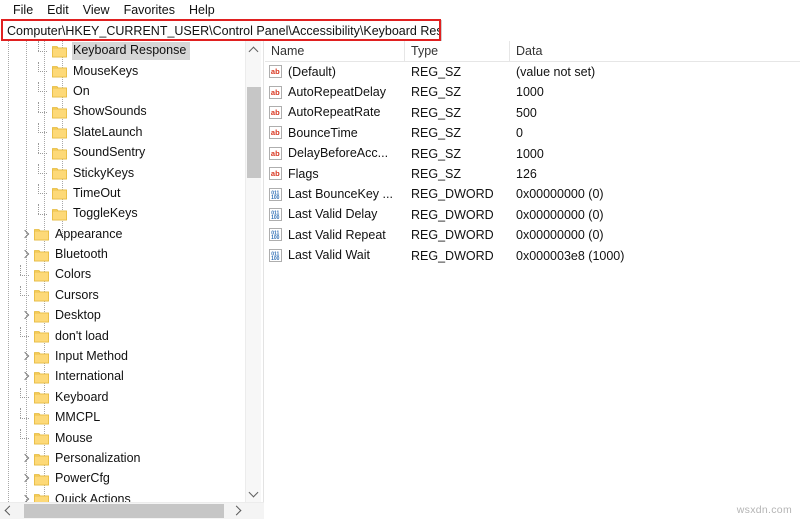 Image resolution: width=800 pixels, height=519 pixels. I want to click on tree-item-showsounds: ShowSounds, so click(122, 112).